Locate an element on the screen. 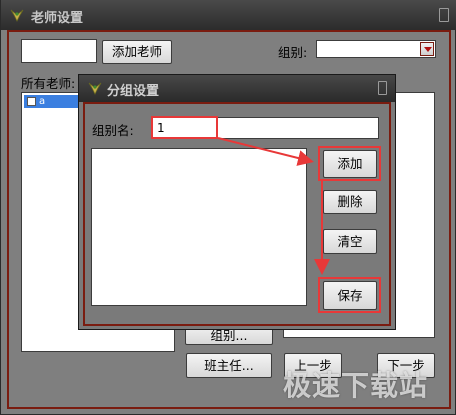 This screenshot has height=415, width=456. watermark-text: 极速下载站 is located at coordinates (356, 385).